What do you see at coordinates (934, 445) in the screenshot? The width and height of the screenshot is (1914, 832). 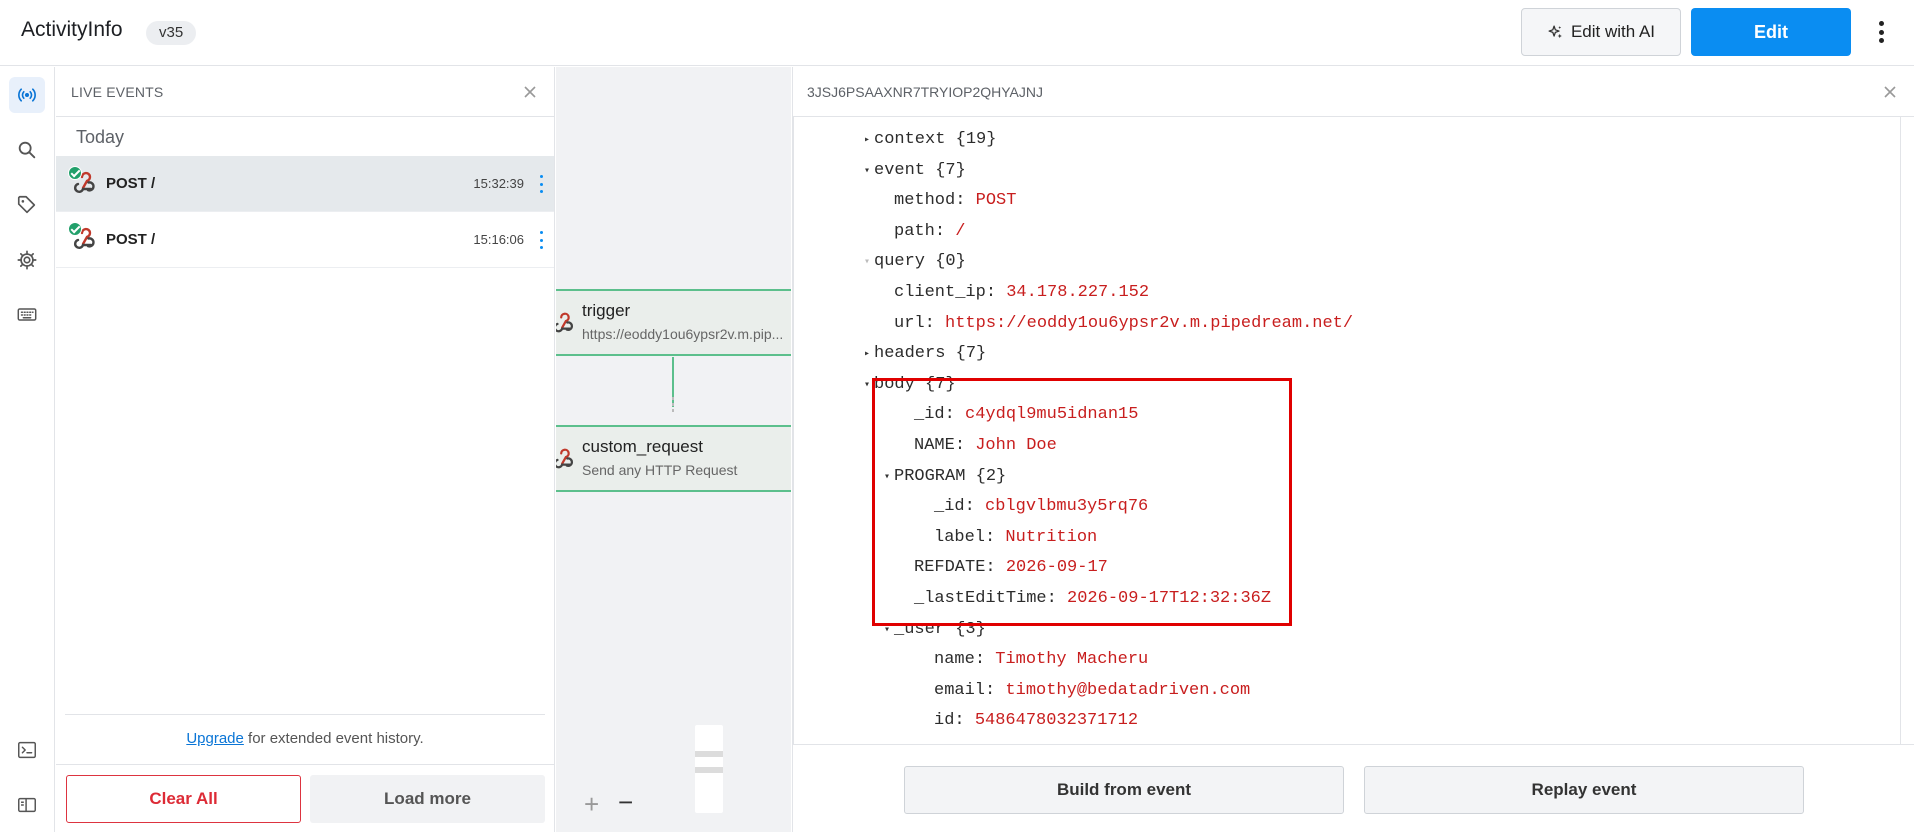 I see `json-key: NAME` at bounding box center [934, 445].